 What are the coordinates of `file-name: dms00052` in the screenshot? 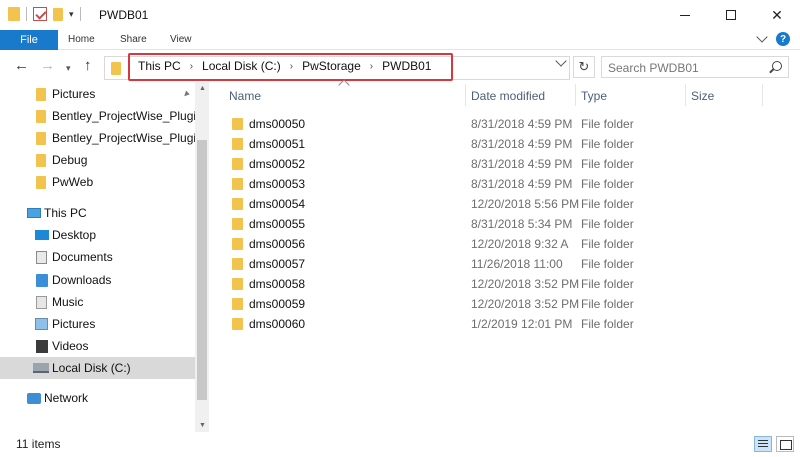 It's located at (277, 164).